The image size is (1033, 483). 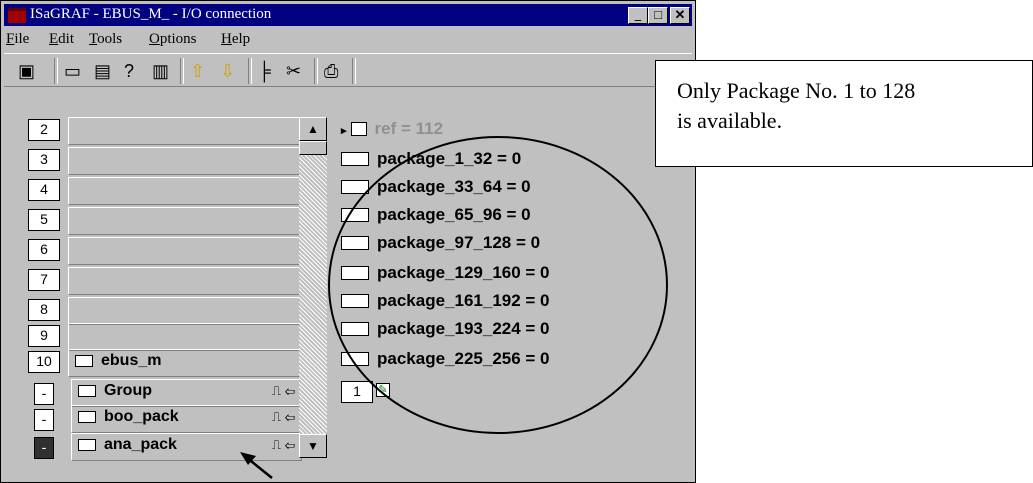 What do you see at coordinates (796, 90) in the screenshot?
I see `callout-line-1: Only Package No. 1 to 128` at bounding box center [796, 90].